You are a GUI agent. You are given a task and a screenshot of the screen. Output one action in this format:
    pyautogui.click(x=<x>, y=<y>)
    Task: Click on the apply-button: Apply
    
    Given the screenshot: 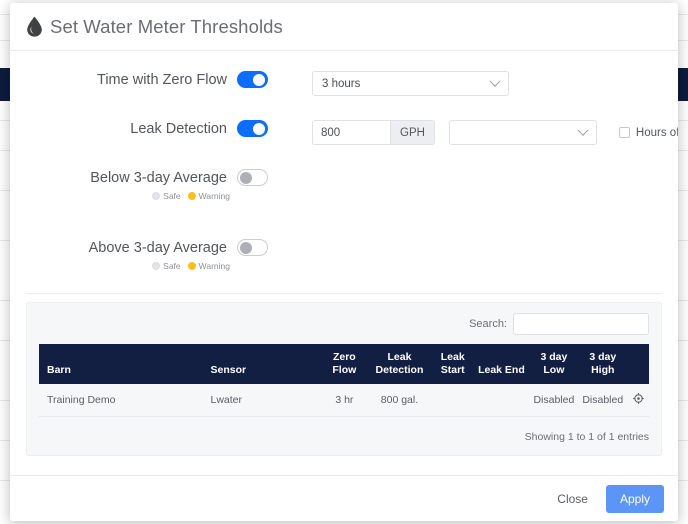 What is the action you would take?
    pyautogui.click(x=634, y=498)
    